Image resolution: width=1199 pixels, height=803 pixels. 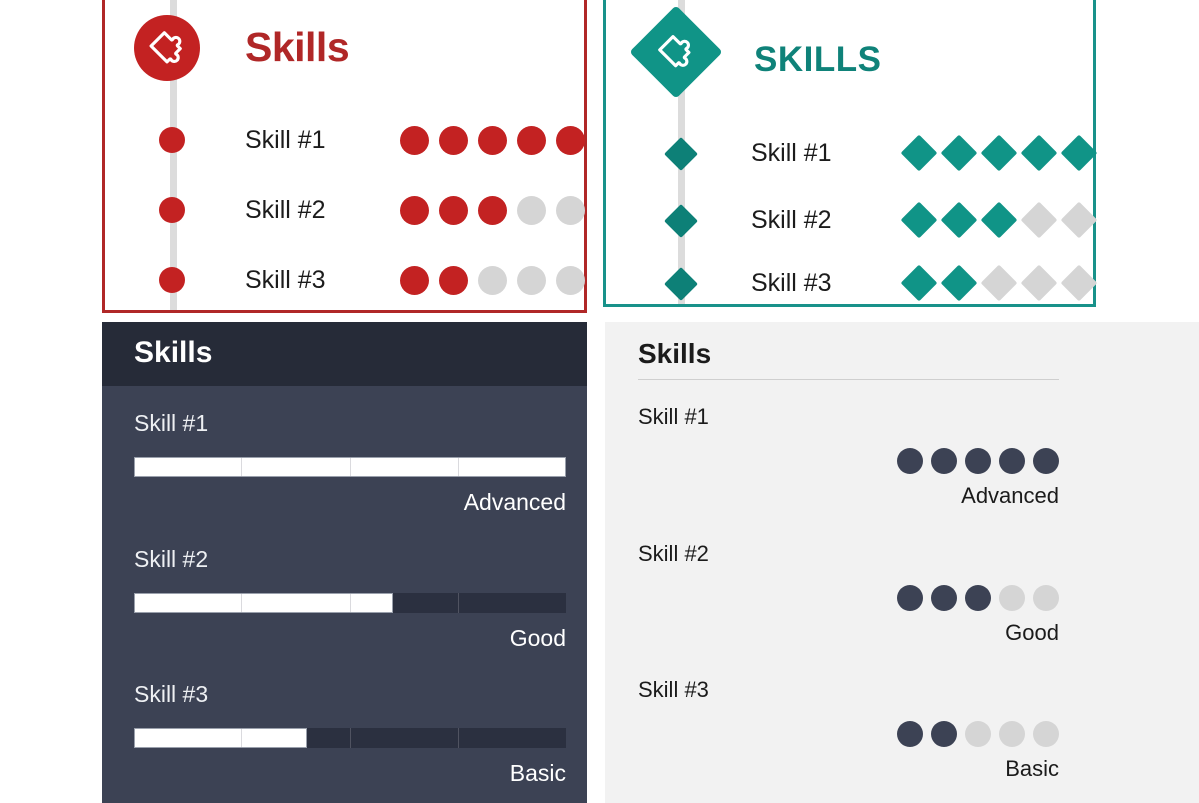 I want to click on skills-badge-diamond, so click(x=676, y=52).